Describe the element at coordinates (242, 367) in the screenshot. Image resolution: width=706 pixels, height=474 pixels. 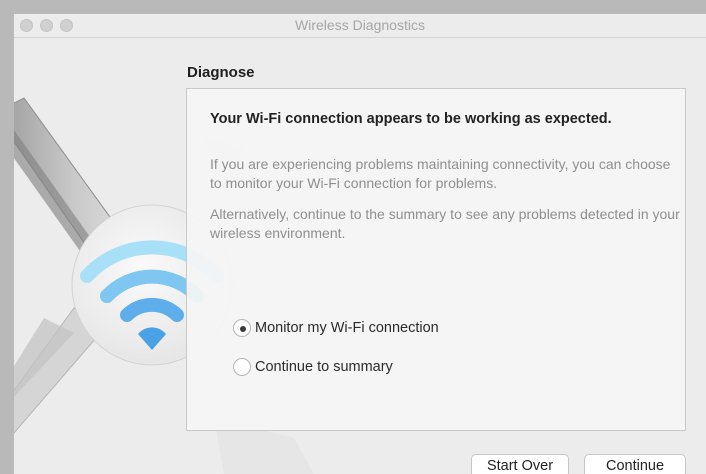
I see `summary-radio` at that location.